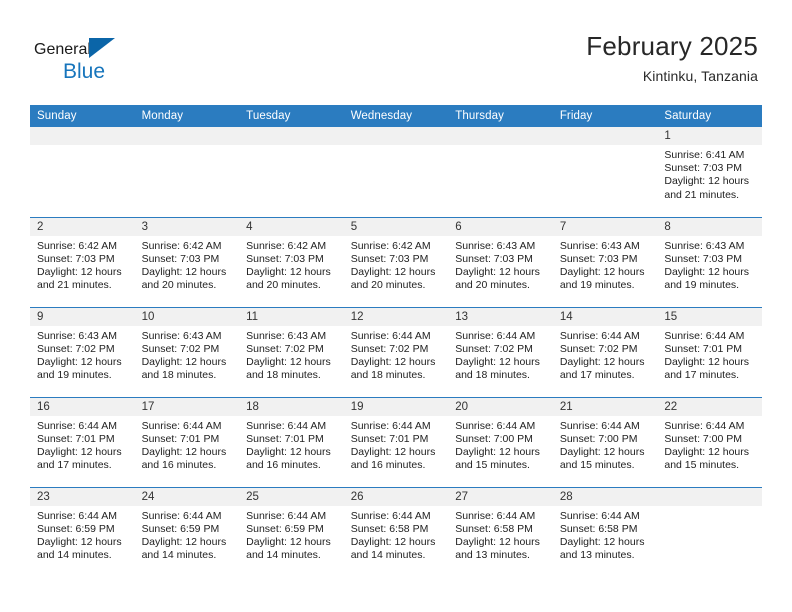 Image resolution: width=792 pixels, height=612 pixels. Describe the element at coordinates (605, 226) in the screenshot. I see `day-number: 7` at that location.